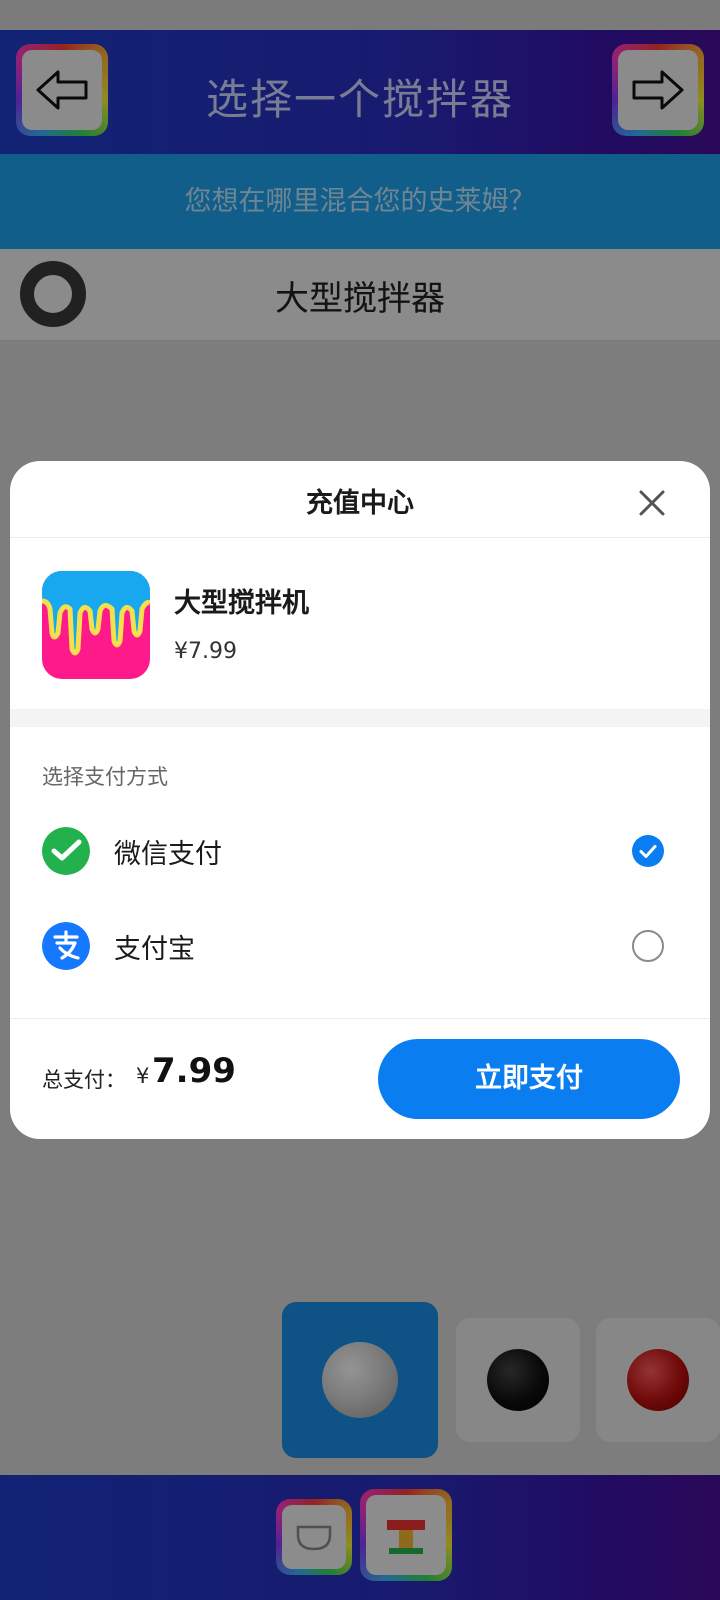  I want to click on product-price: ¥7.99, so click(205, 651).